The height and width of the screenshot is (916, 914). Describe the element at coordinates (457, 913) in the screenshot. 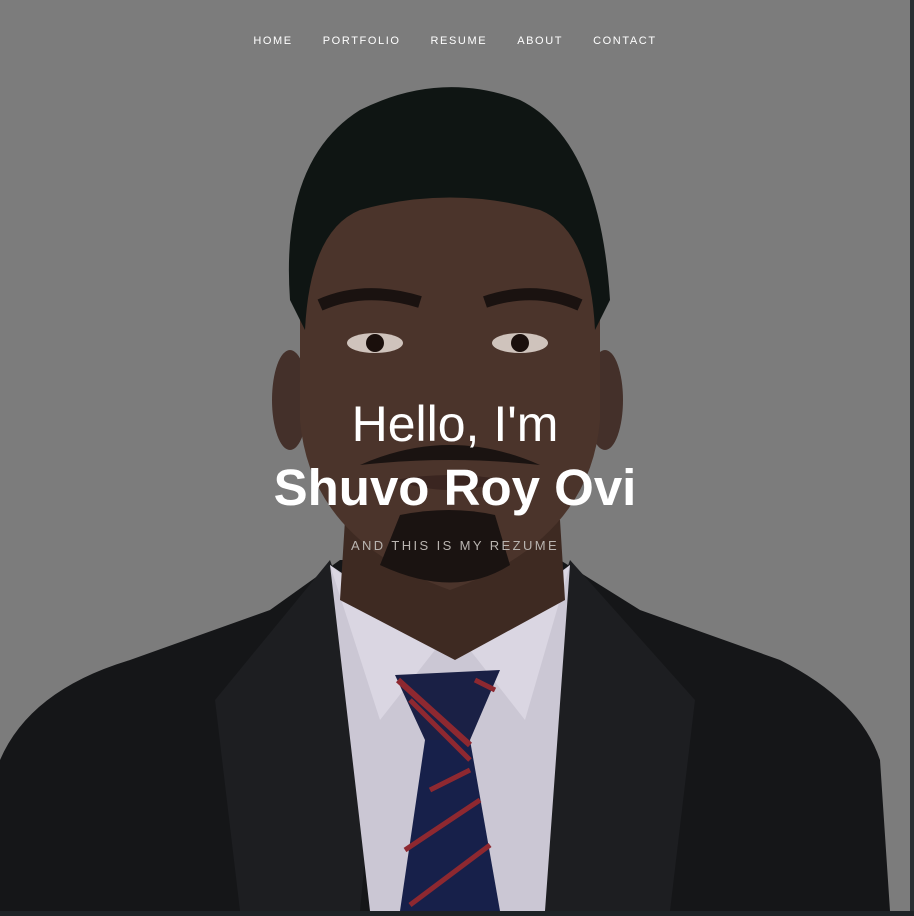

I see `page-footer-edge` at that location.